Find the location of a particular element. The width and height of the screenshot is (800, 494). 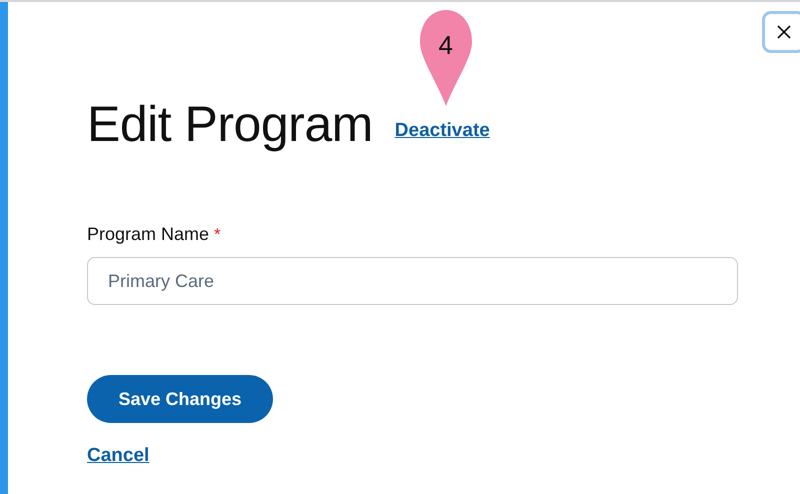

dialog-title: Edit Program is located at coordinates (230, 124).